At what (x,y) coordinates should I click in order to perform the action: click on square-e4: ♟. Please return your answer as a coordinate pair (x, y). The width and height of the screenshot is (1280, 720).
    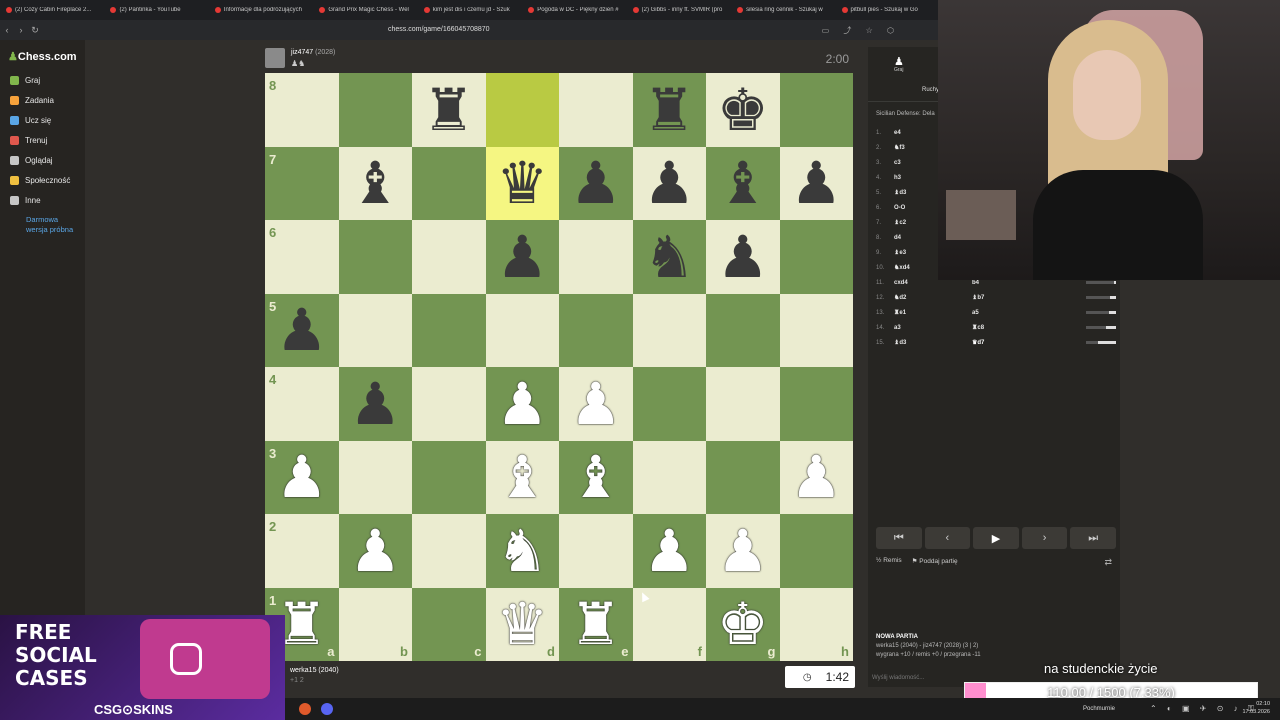
    Looking at the image, I should click on (596, 404).